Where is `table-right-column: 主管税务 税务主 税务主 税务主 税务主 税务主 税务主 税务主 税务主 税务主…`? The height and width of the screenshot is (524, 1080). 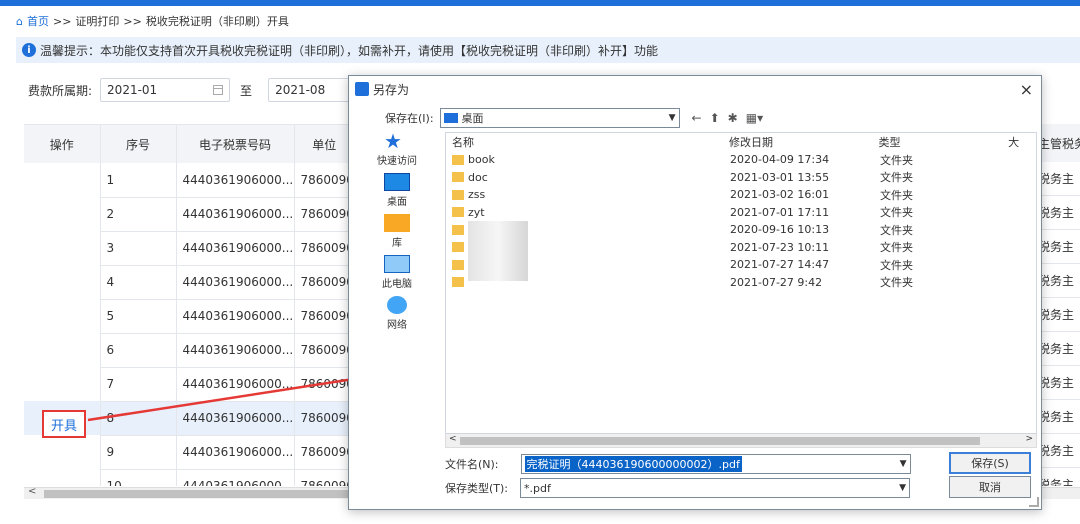 table-right-column: 主管税务 税务主 税务主 税务主 税务主 税务主 税务主 税务主 税务主 税务主… is located at coordinates (1059, 305).